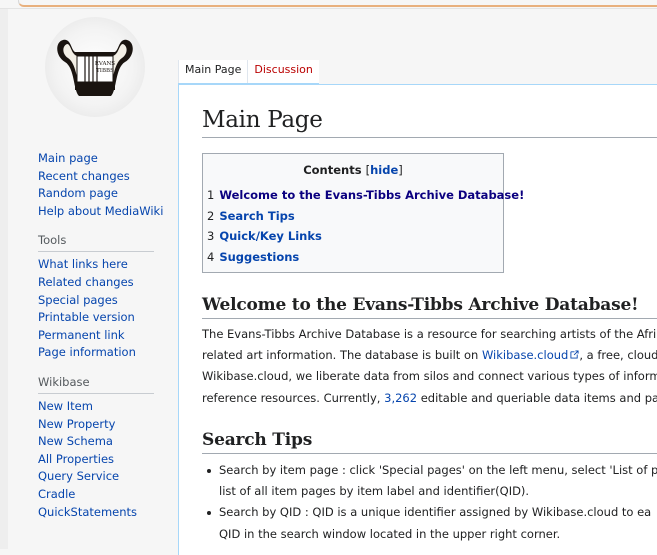 The height and width of the screenshot is (555, 657). Describe the element at coordinates (108, 442) in the screenshot. I see `sidebar-item-new-schema: New Schema` at that location.